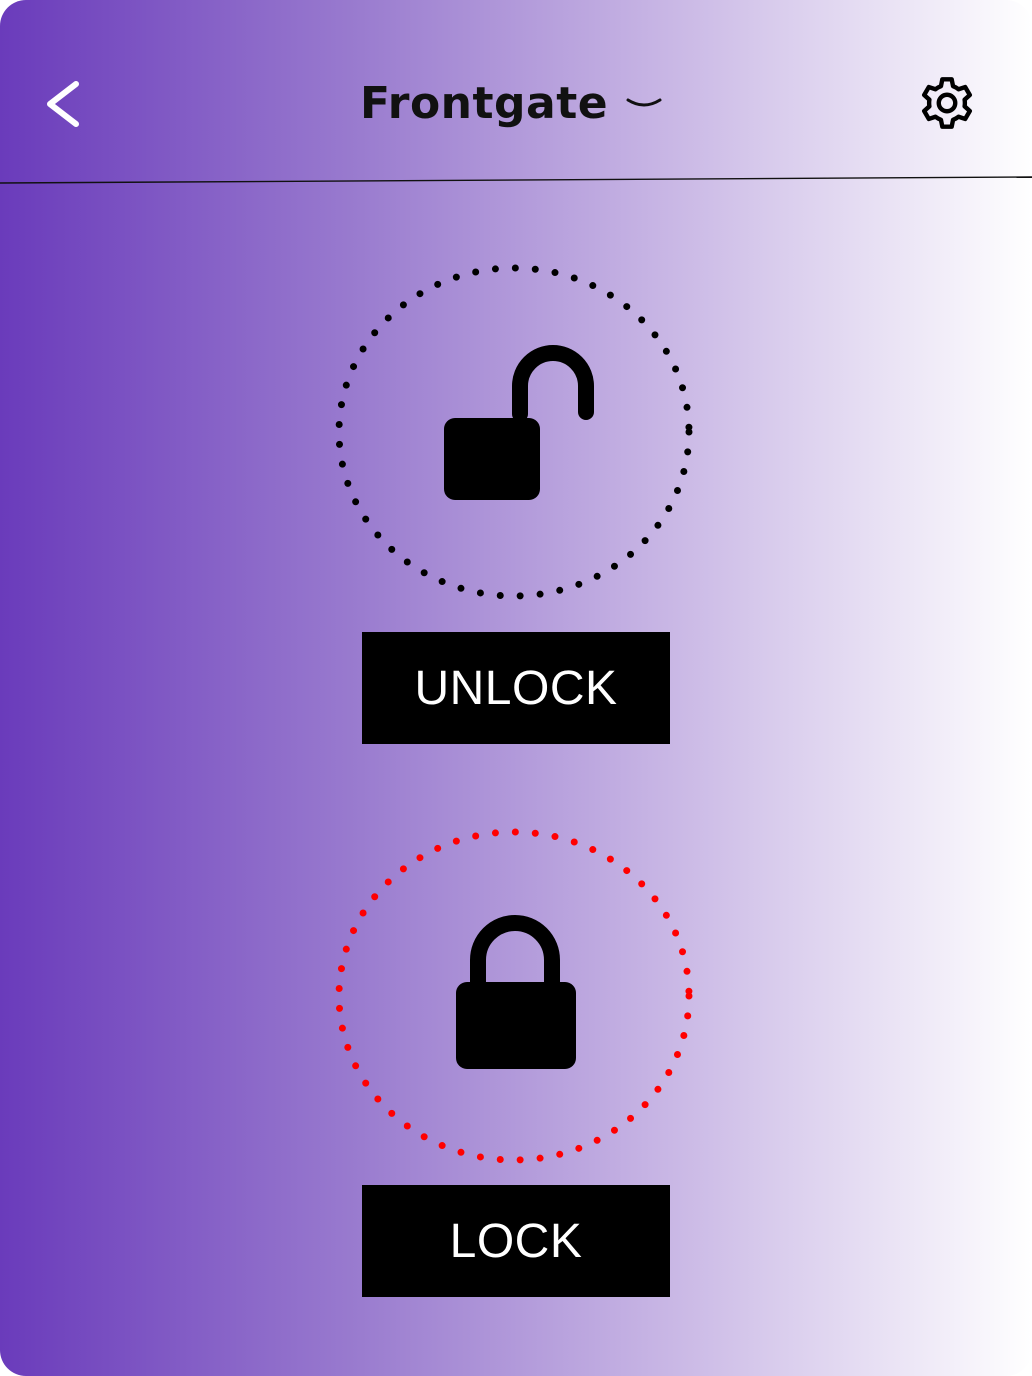 The image size is (1032, 1376). I want to click on unlock-ring, so click(514, 434).